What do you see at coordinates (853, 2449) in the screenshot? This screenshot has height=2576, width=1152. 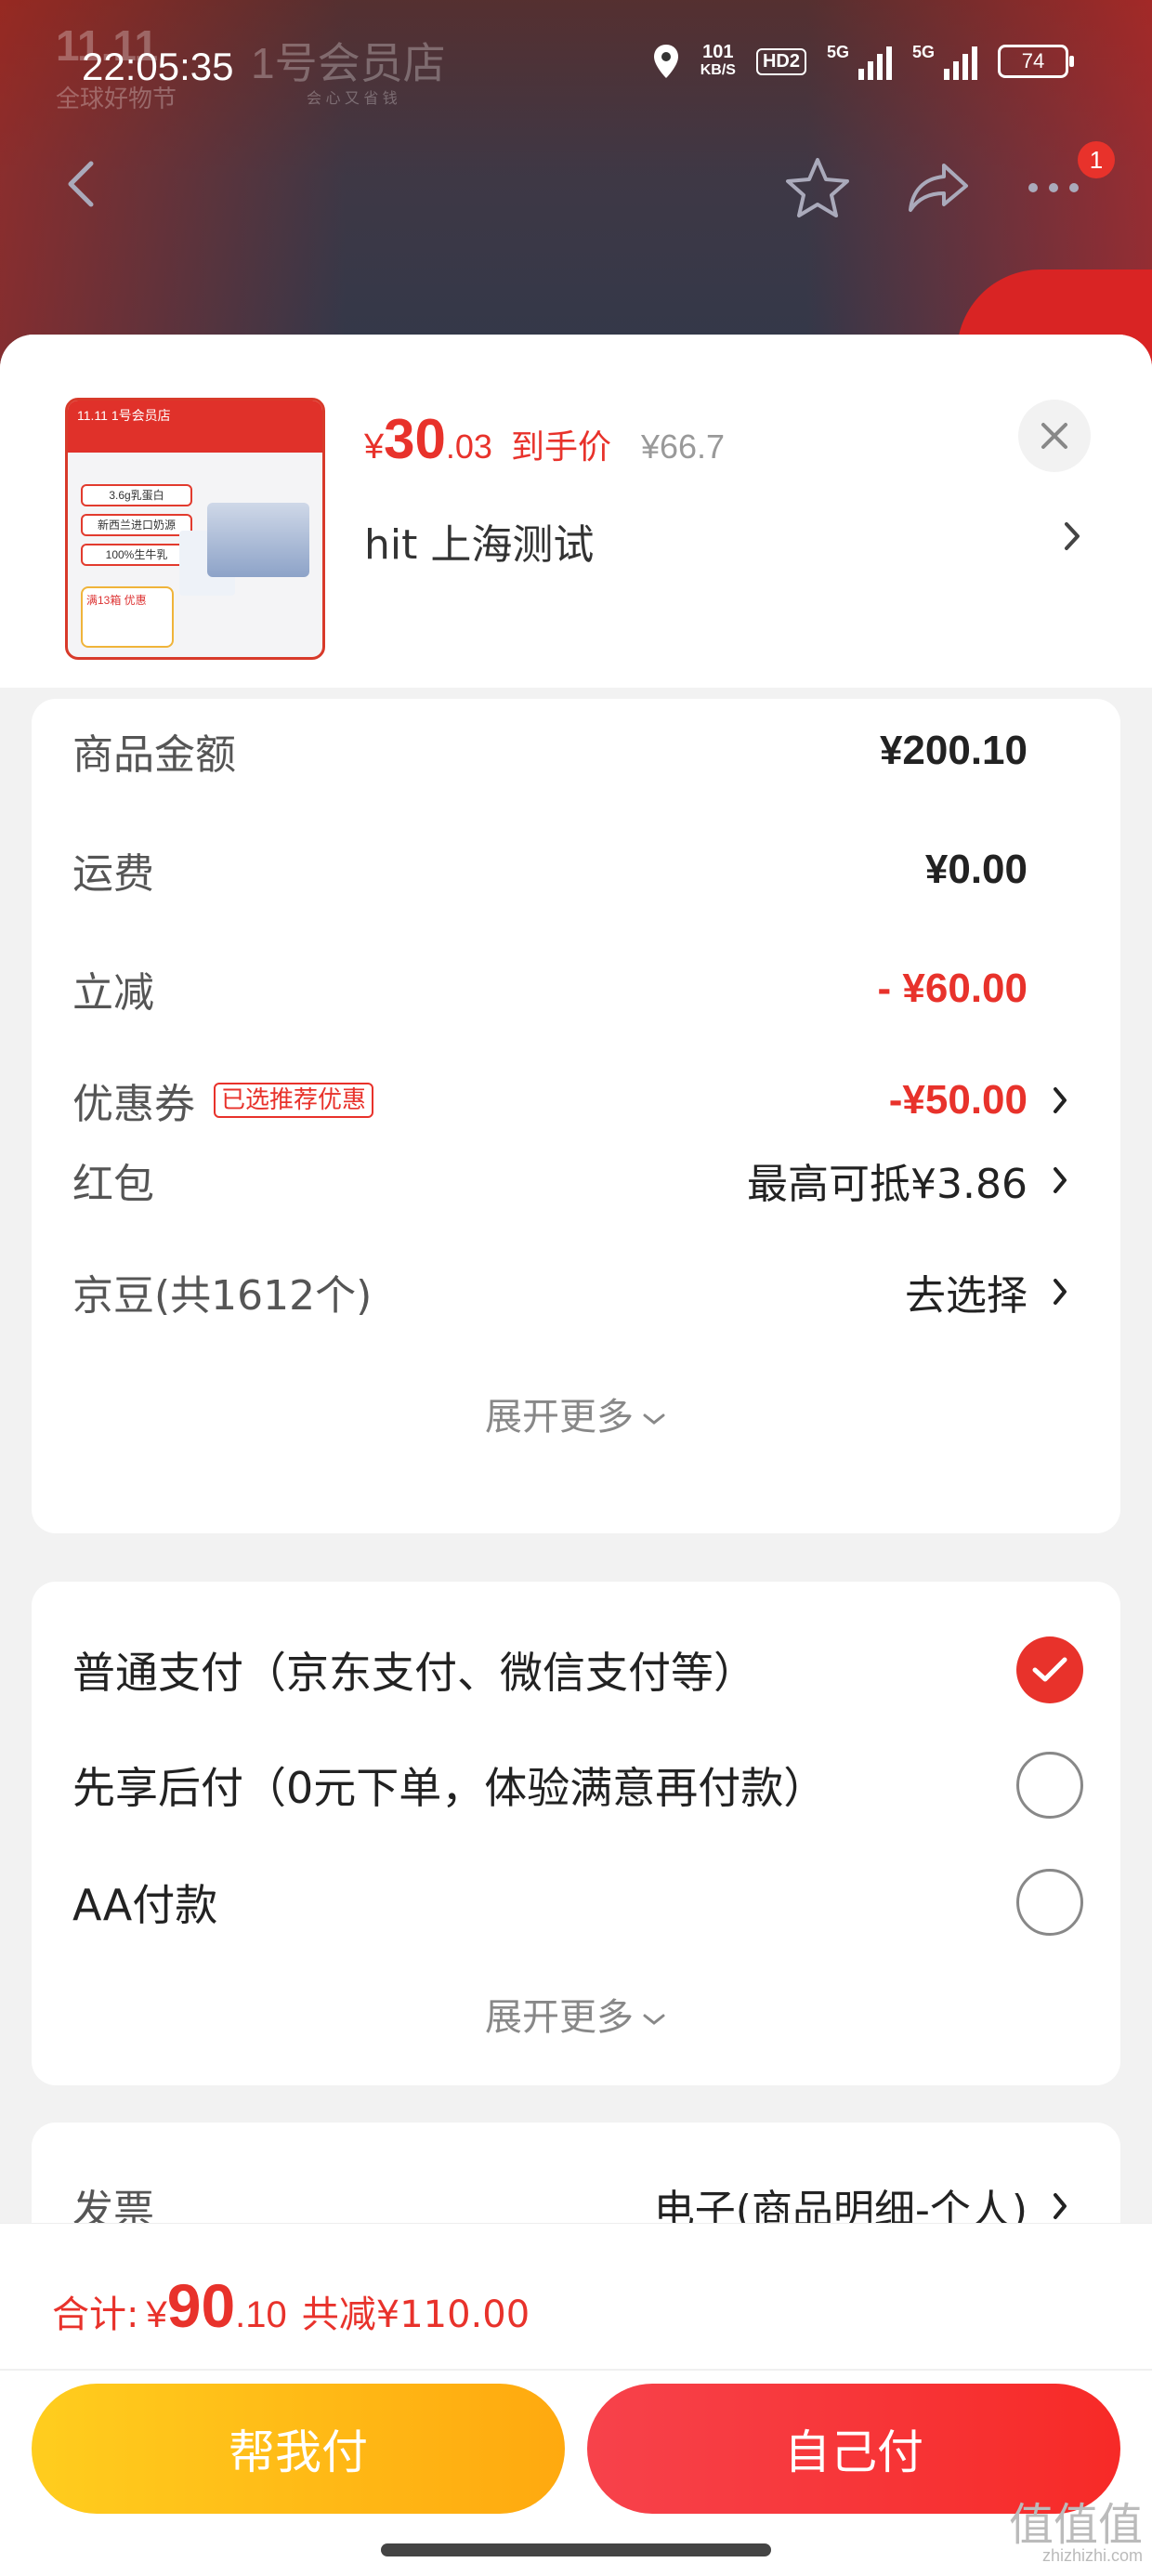 I see `self-pay-button: 自己付` at bounding box center [853, 2449].